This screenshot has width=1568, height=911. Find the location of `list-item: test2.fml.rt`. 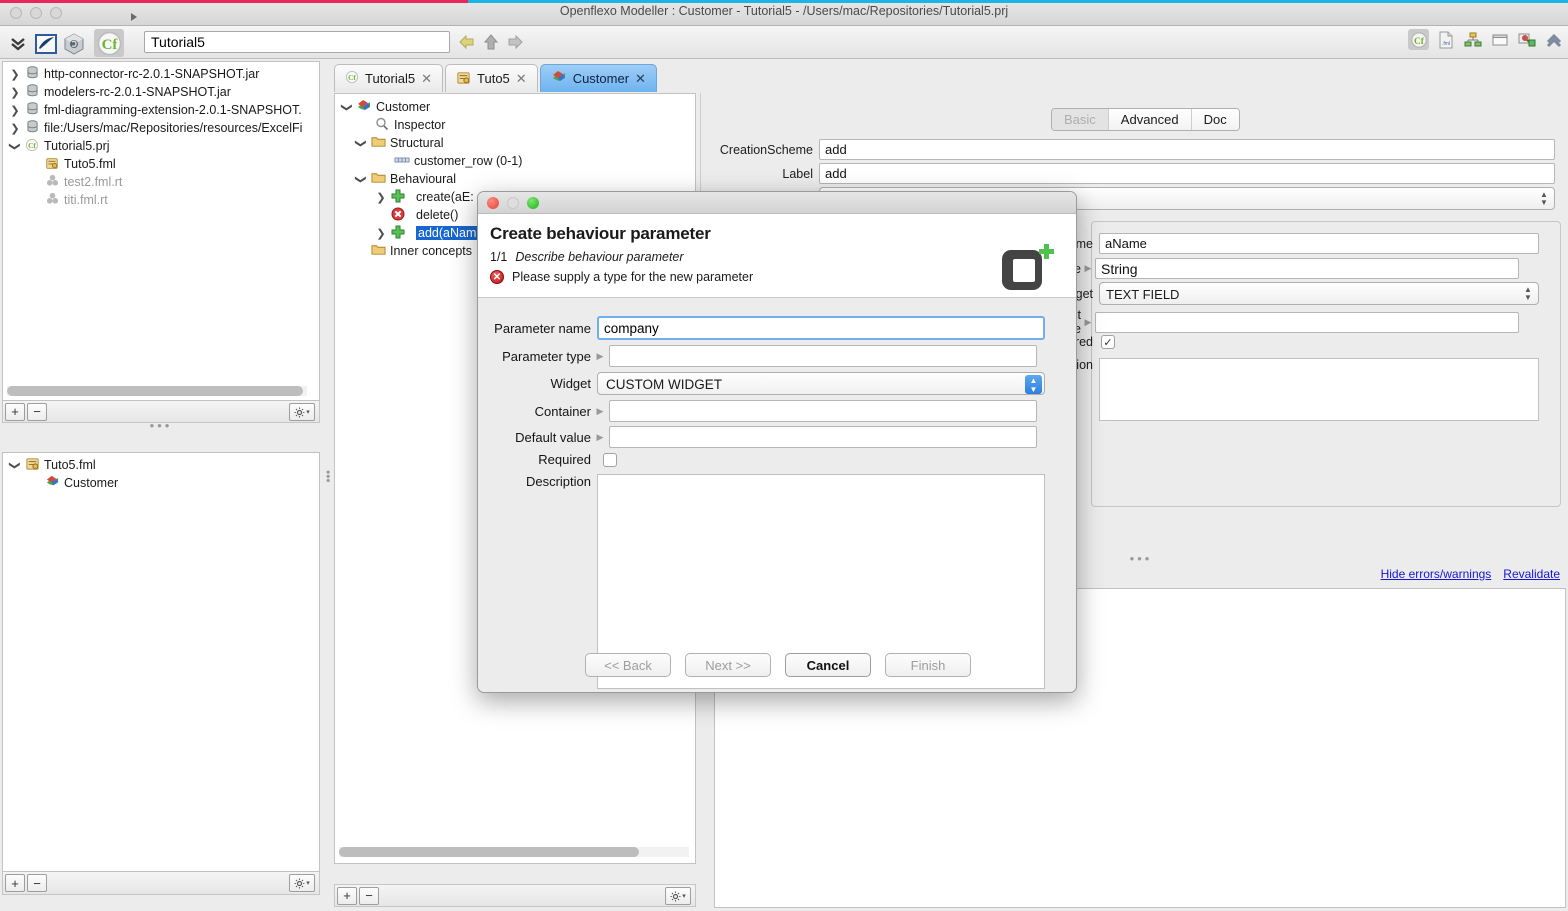

list-item: test2.fml.rt is located at coordinates (161, 182).